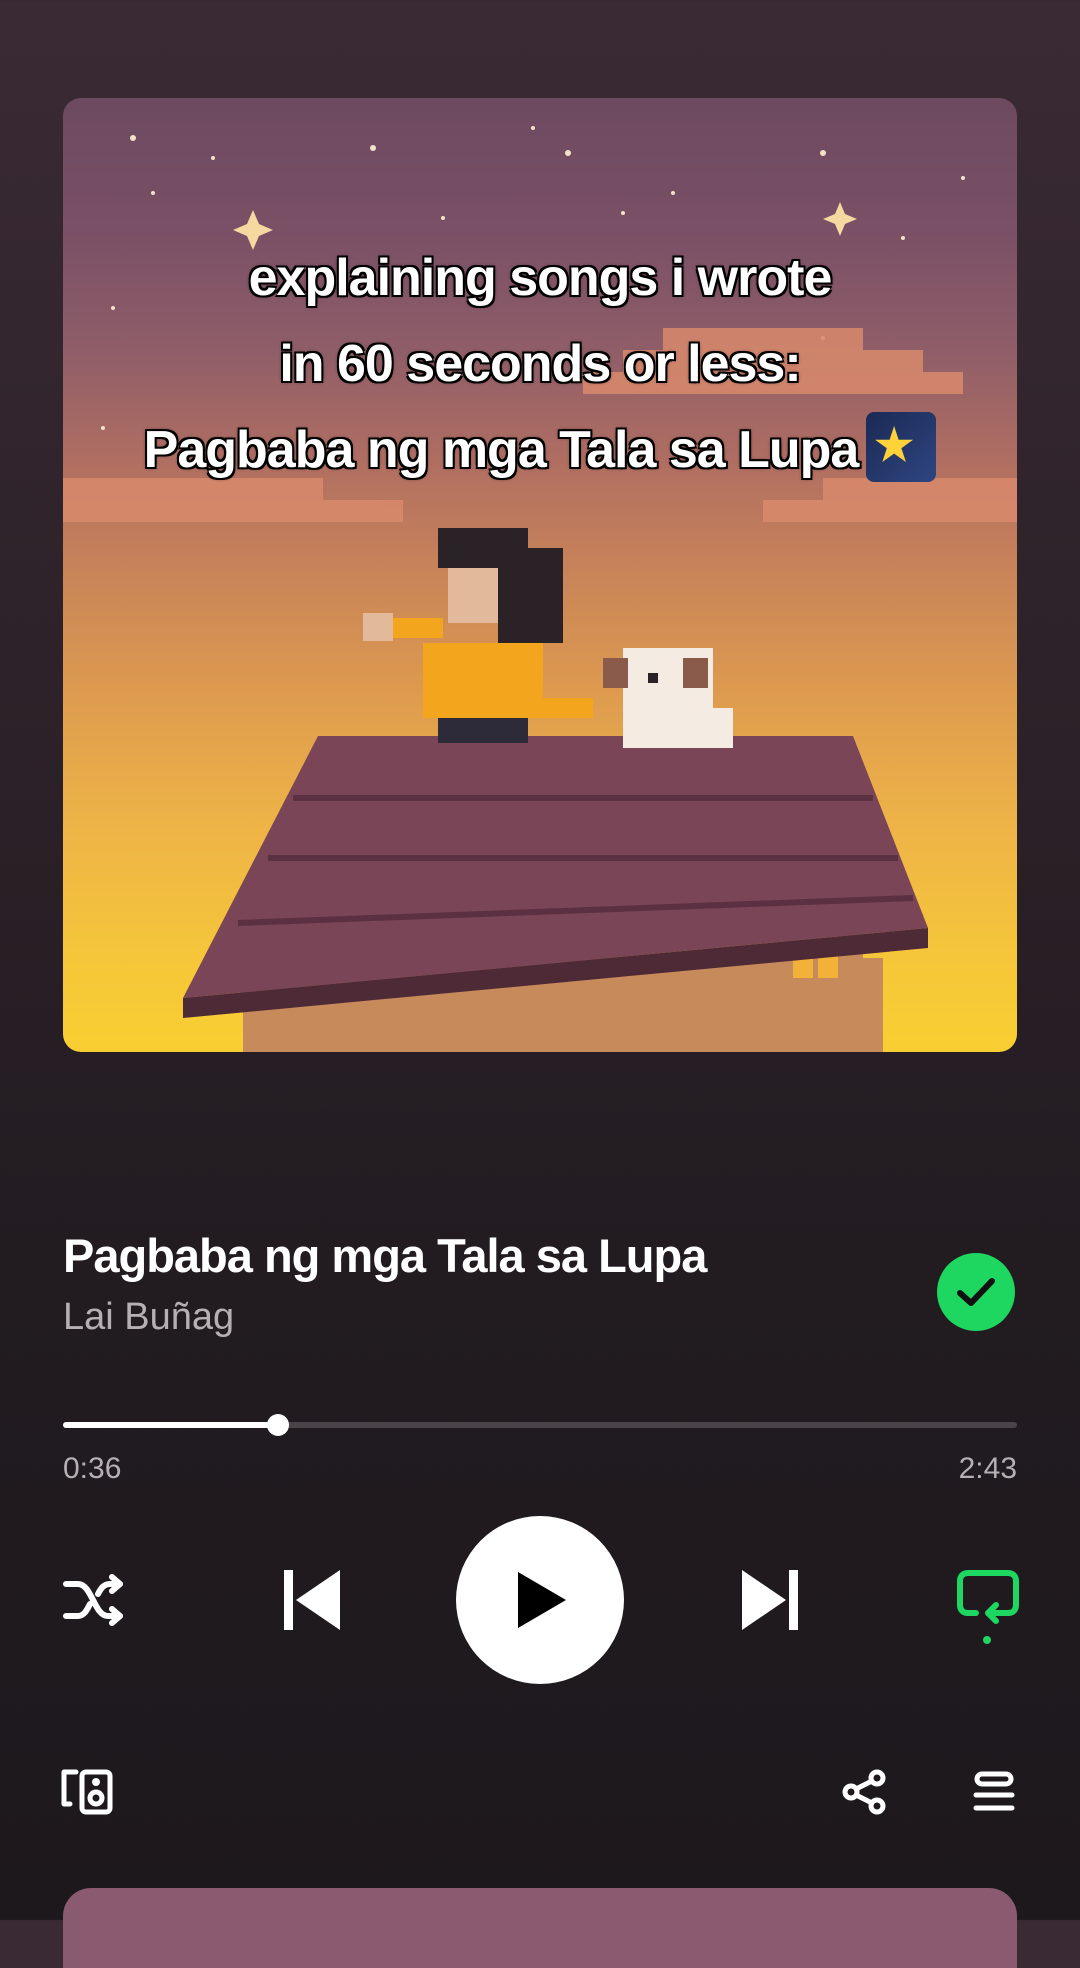 The height and width of the screenshot is (1968, 1080). I want to click on connect-device-button, so click(88, 1792).